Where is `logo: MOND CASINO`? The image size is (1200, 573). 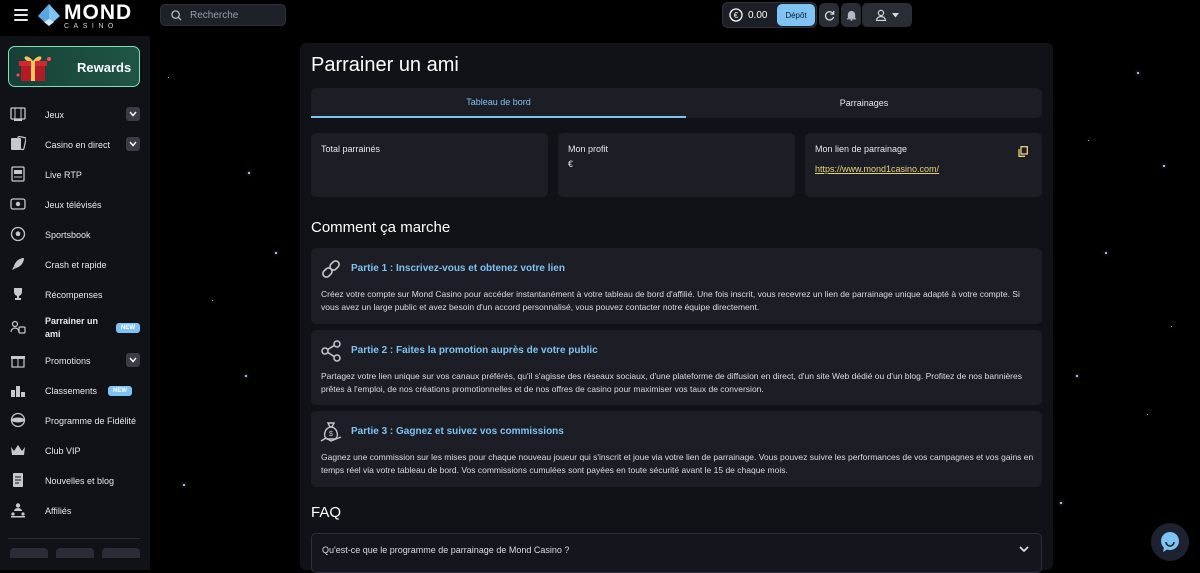
logo: MOND CASINO is located at coordinates (84, 16).